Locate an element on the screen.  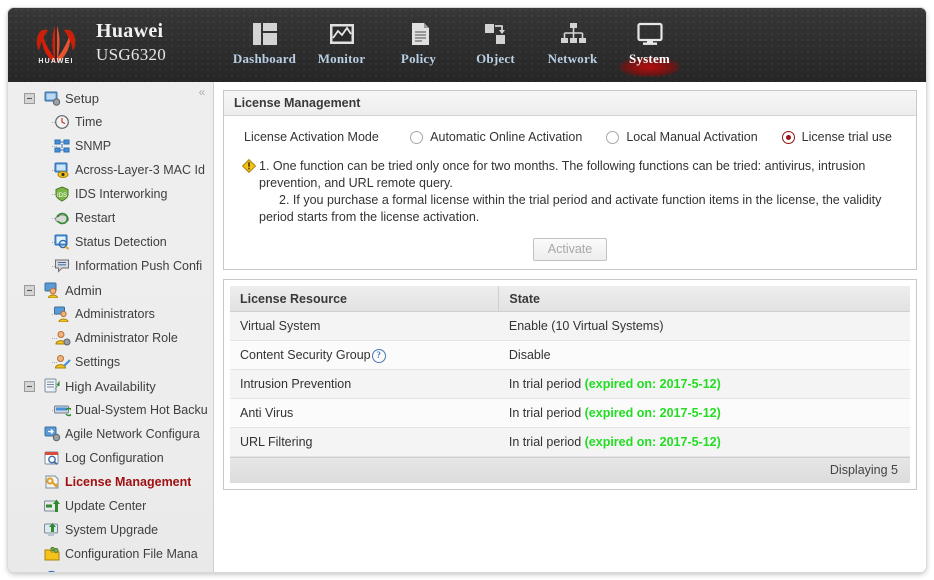
sidebar-item-system-upgrade: System Upgrade is located at coordinates (110, 530).